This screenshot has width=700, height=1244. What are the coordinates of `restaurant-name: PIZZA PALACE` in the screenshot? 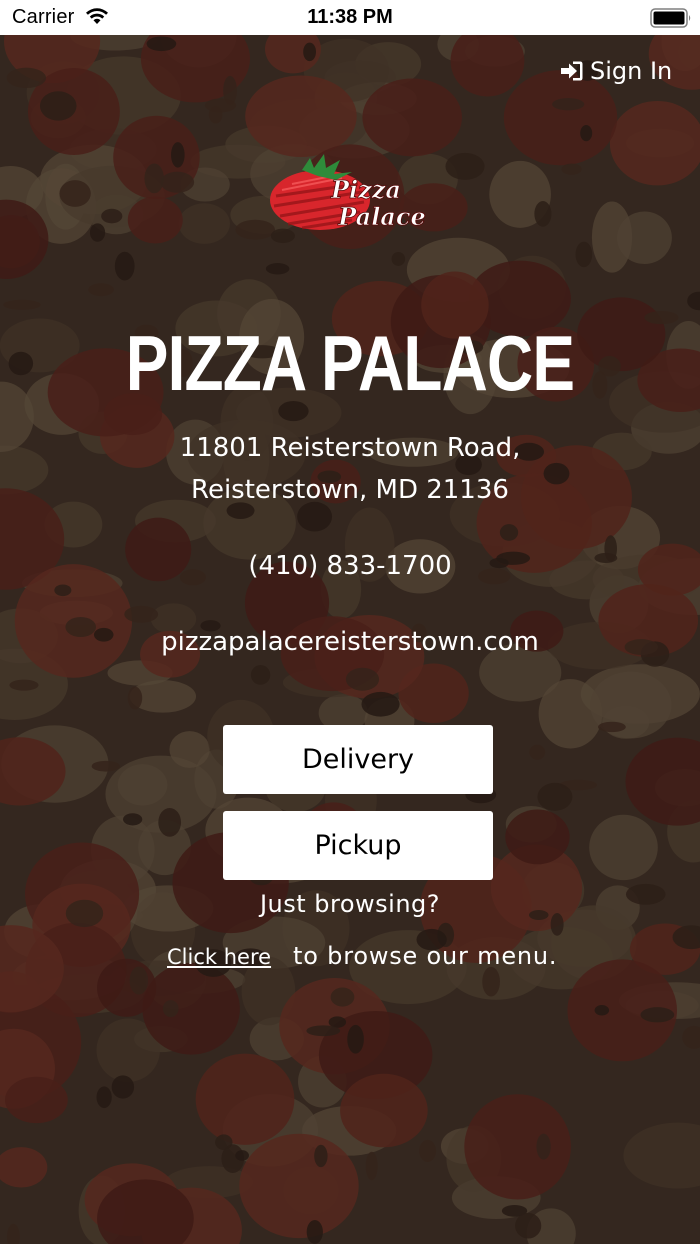 It's located at (350, 363).